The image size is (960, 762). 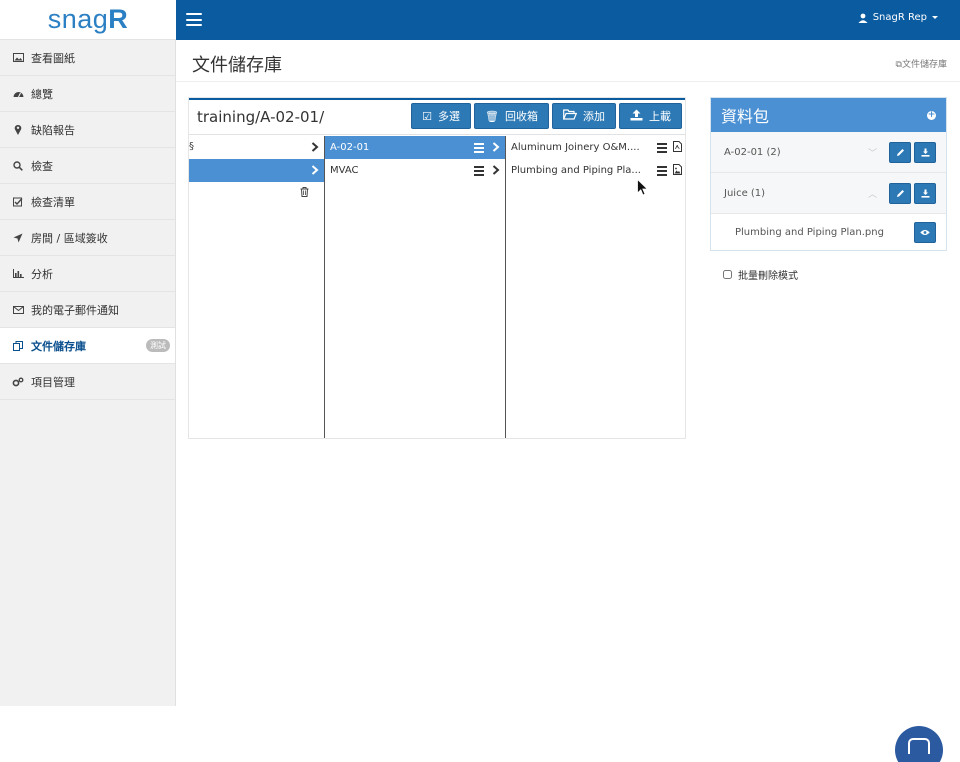 I want to click on list-item: §, so click(x=256, y=147).